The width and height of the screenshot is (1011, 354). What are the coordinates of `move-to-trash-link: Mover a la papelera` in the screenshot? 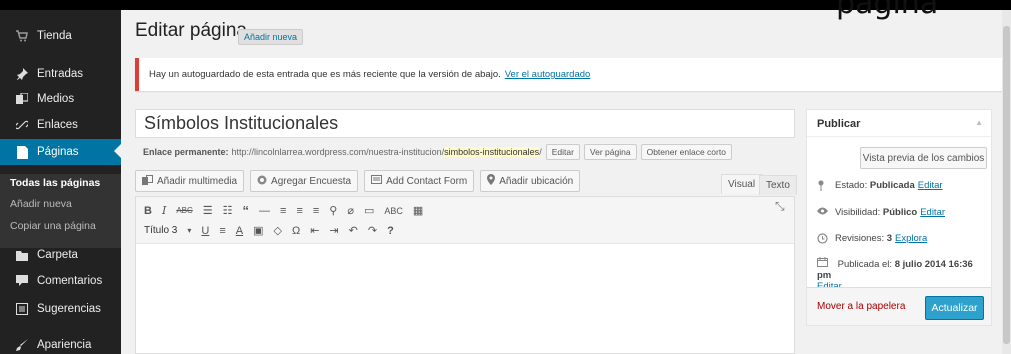 It's located at (861, 306).